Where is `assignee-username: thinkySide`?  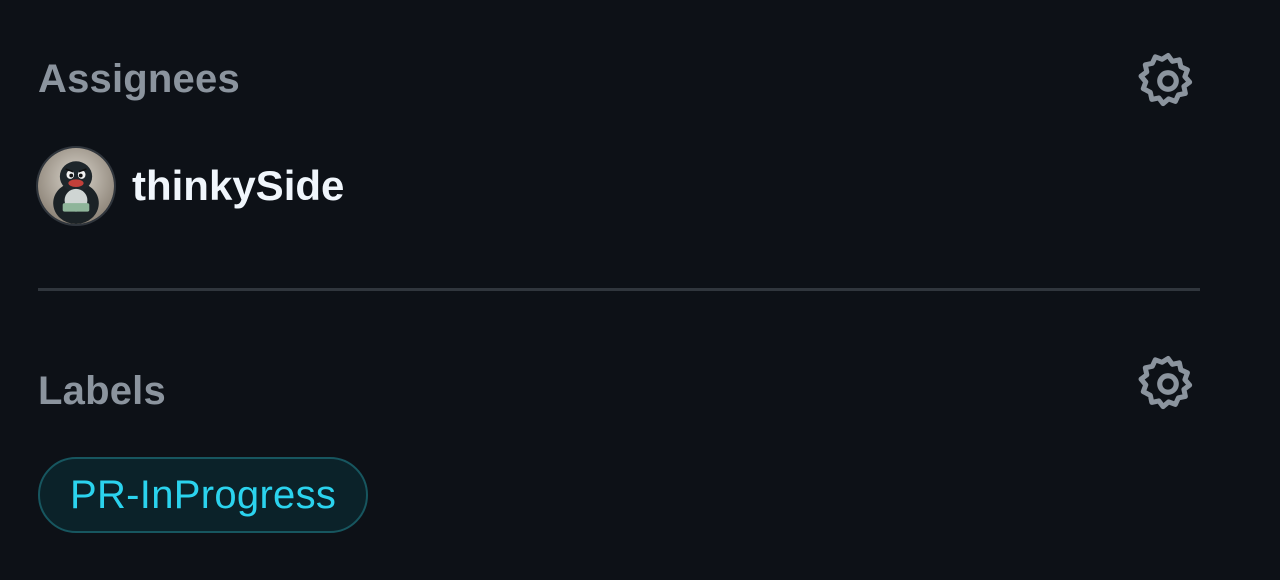
assignee-username: thinkySide is located at coordinates (238, 185).